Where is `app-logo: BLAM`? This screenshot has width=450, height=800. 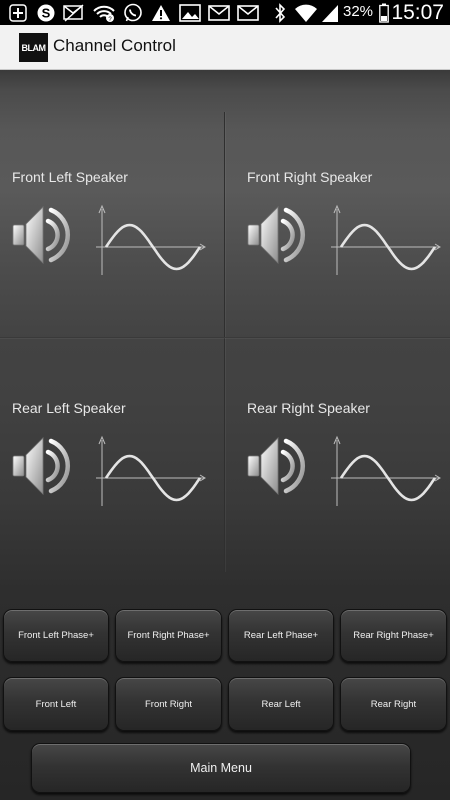 app-logo: BLAM is located at coordinates (33, 47).